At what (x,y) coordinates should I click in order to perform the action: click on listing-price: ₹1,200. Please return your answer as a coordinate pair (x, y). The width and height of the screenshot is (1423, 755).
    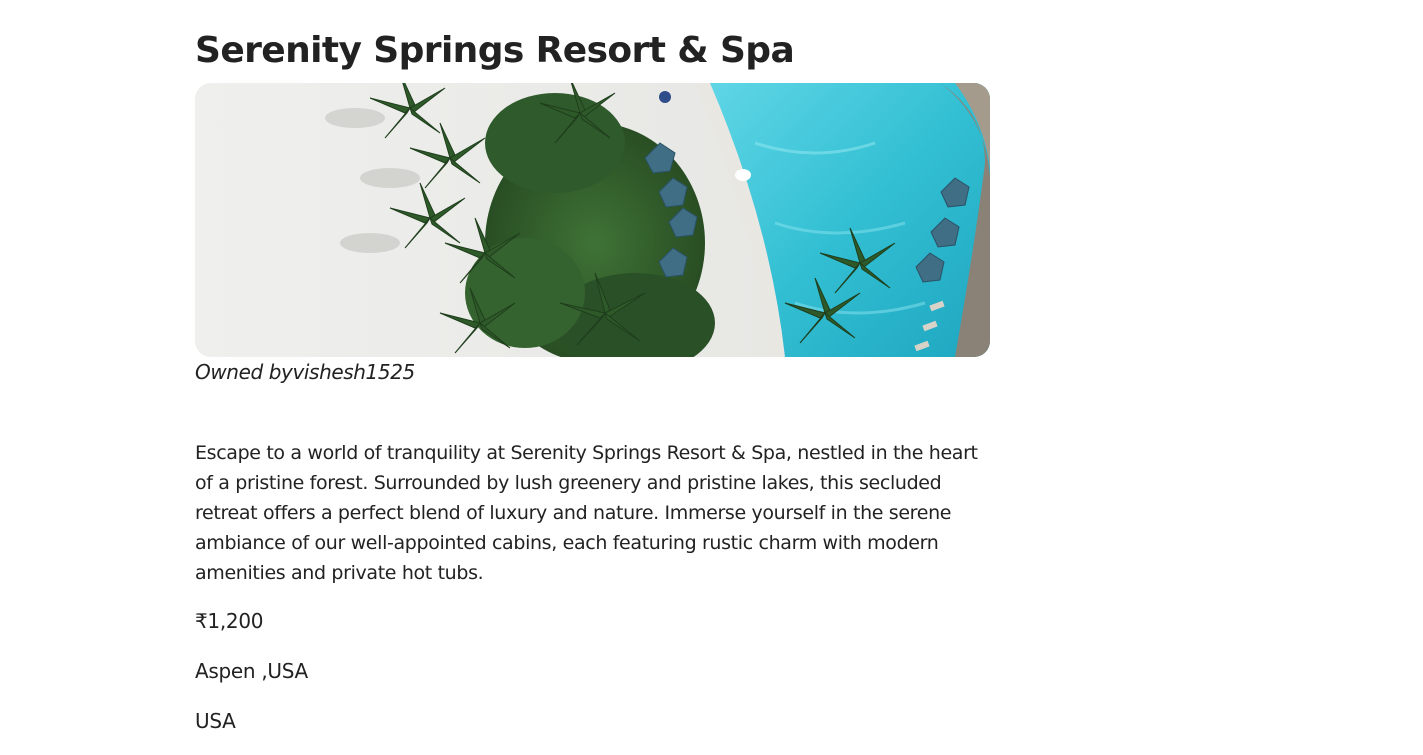
    Looking at the image, I should click on (229, 621).